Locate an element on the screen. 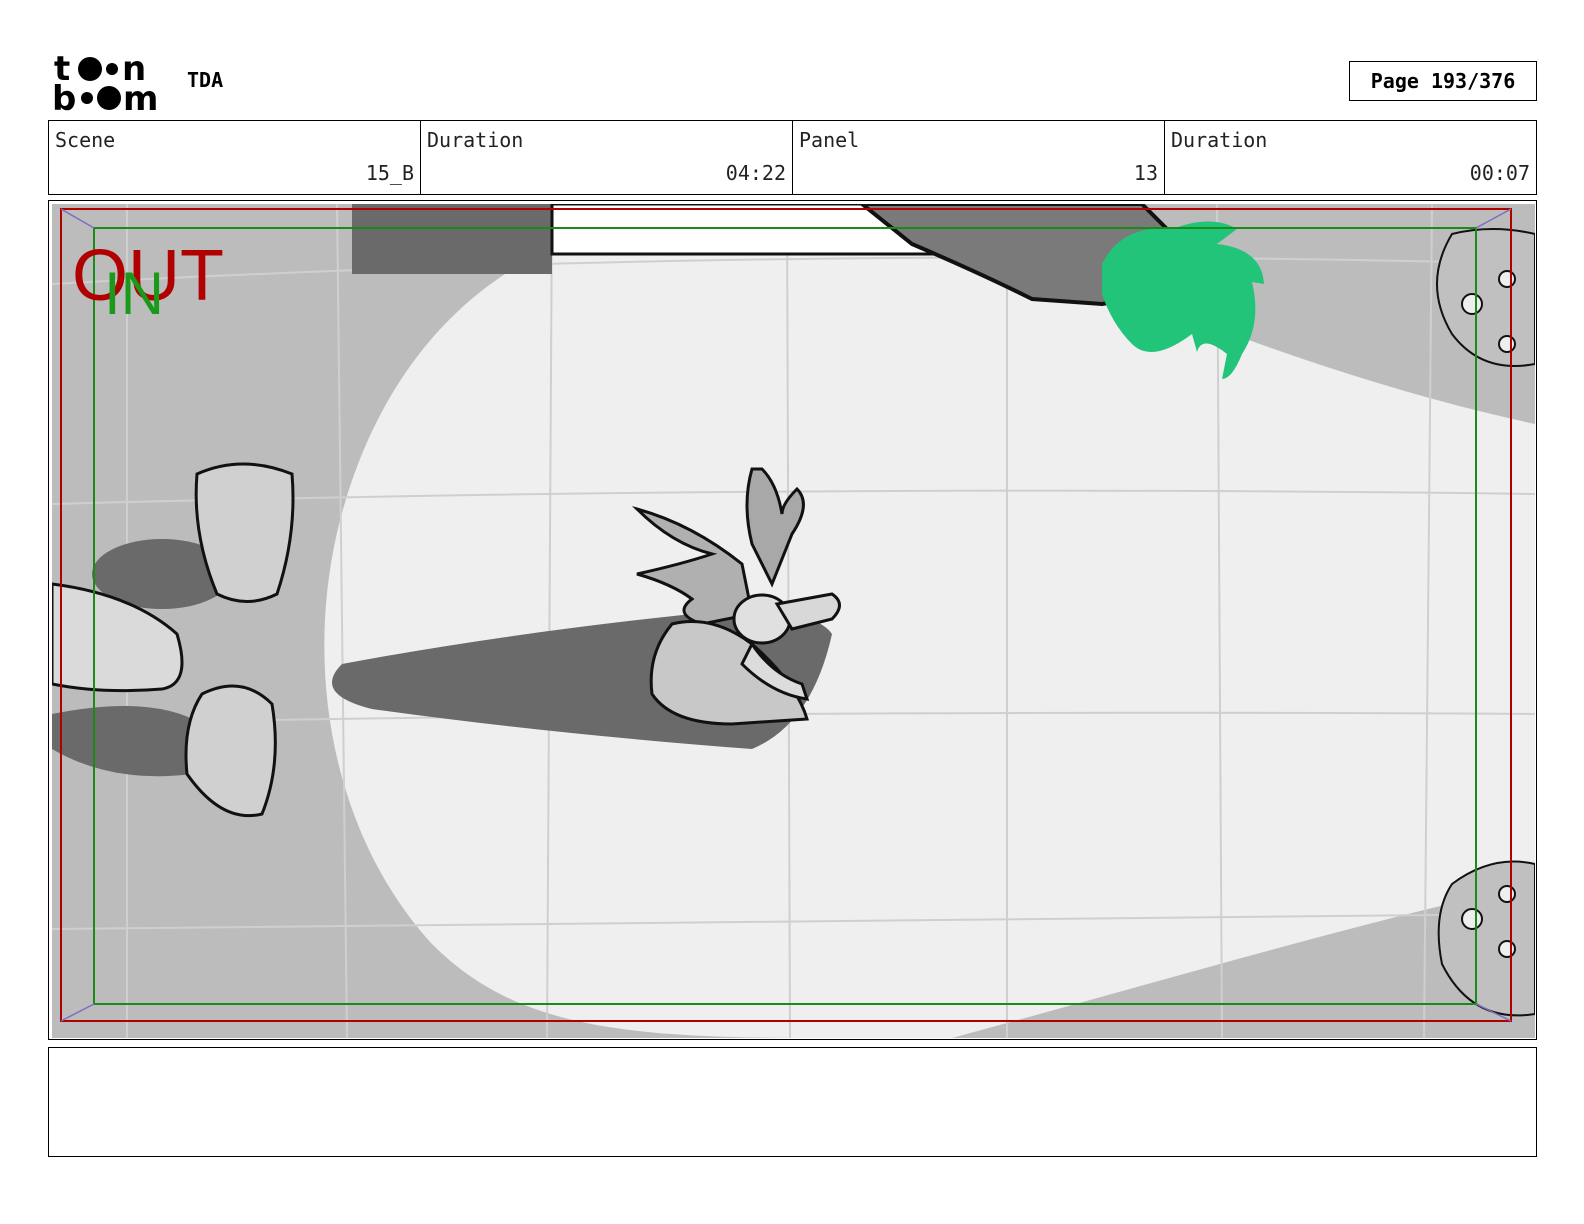  panel-duration-cell: Duration 00:07 is located at coordinates (1350, 157).